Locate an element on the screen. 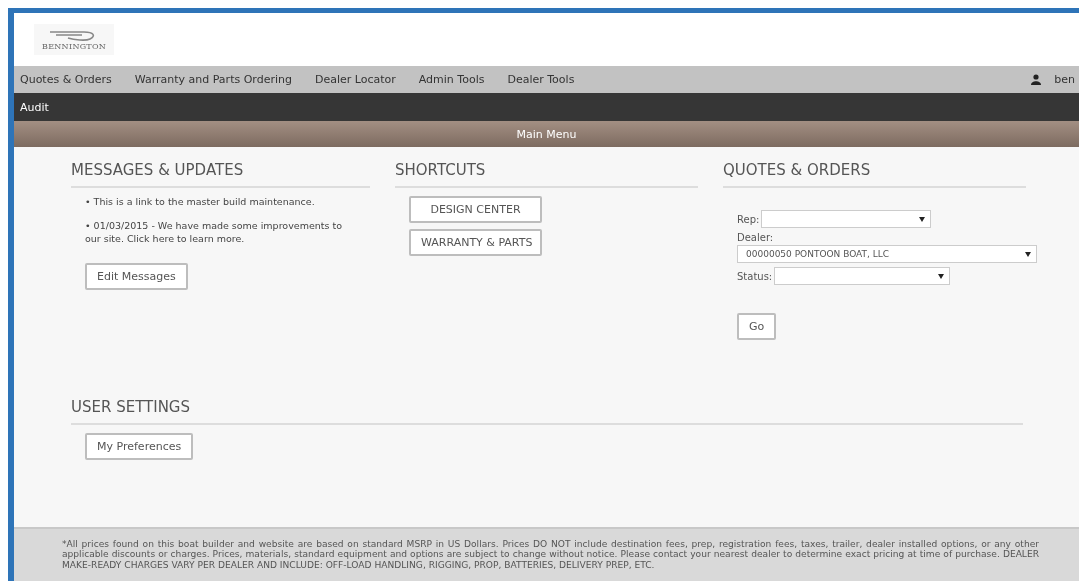 Image resolution: width=1079 pixels, height=581 pixels. section-heading: QUOTES & ORDERS is located at coordinates (874, 174).